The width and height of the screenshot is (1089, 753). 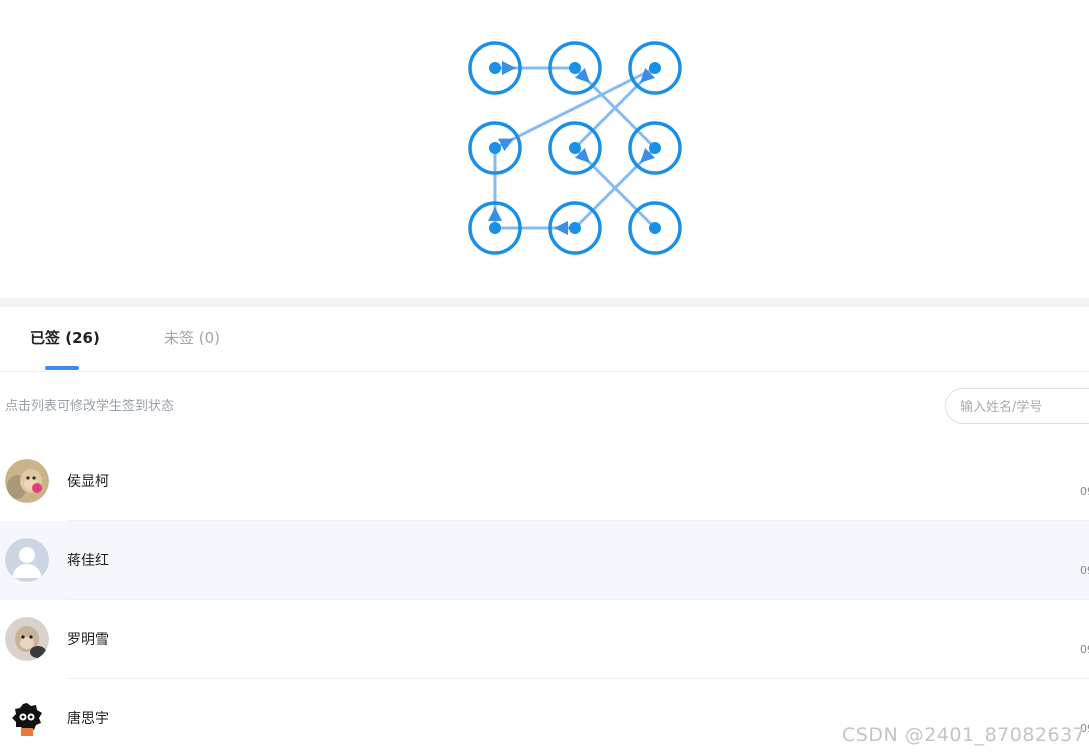 I want to click on search-box, so click(x=1017, y=406).